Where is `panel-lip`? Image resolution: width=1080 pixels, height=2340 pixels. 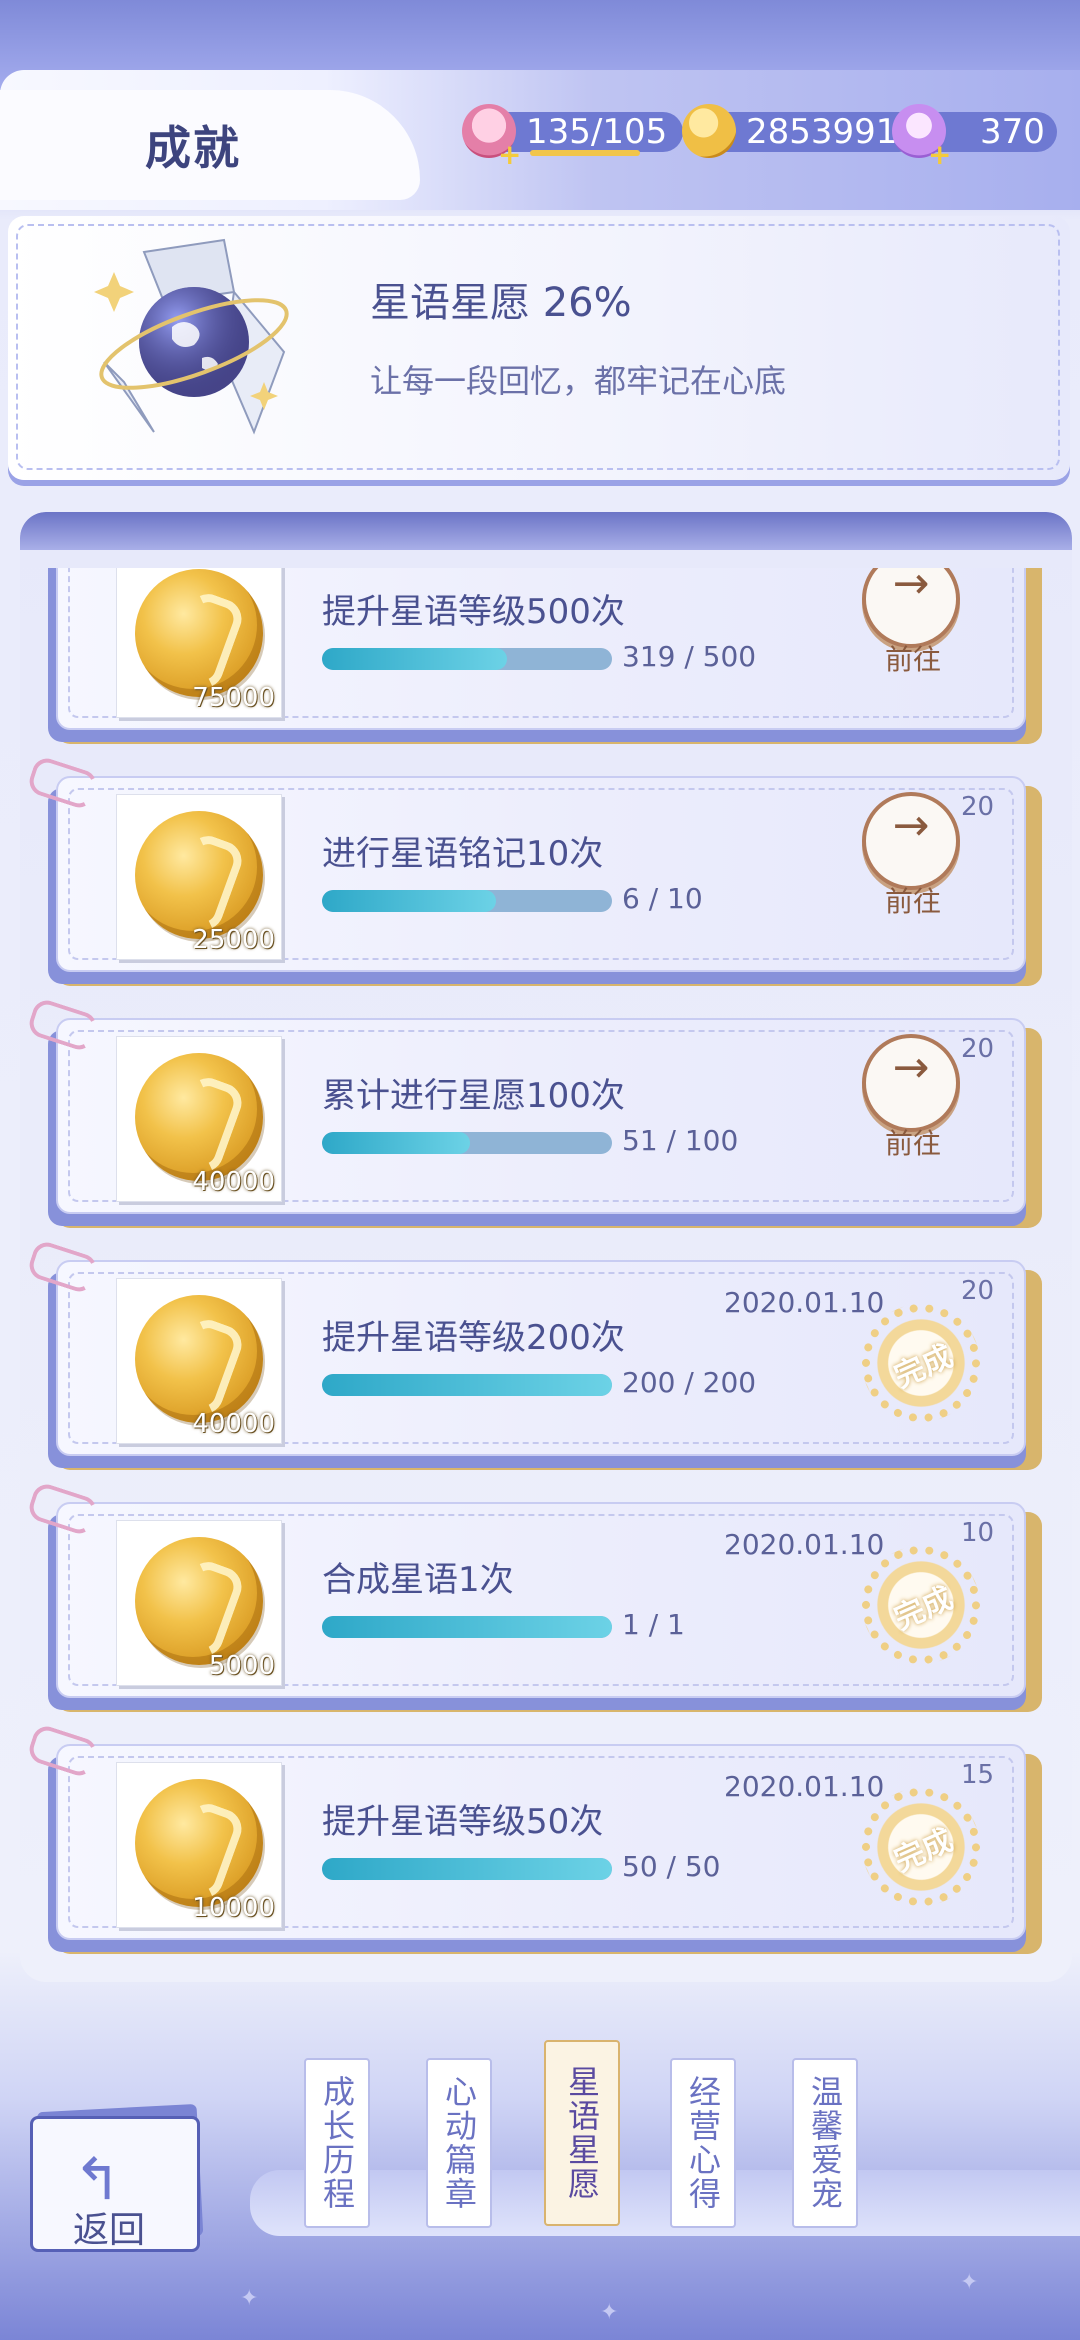 panel-lip is located at coordinates (546, 531).